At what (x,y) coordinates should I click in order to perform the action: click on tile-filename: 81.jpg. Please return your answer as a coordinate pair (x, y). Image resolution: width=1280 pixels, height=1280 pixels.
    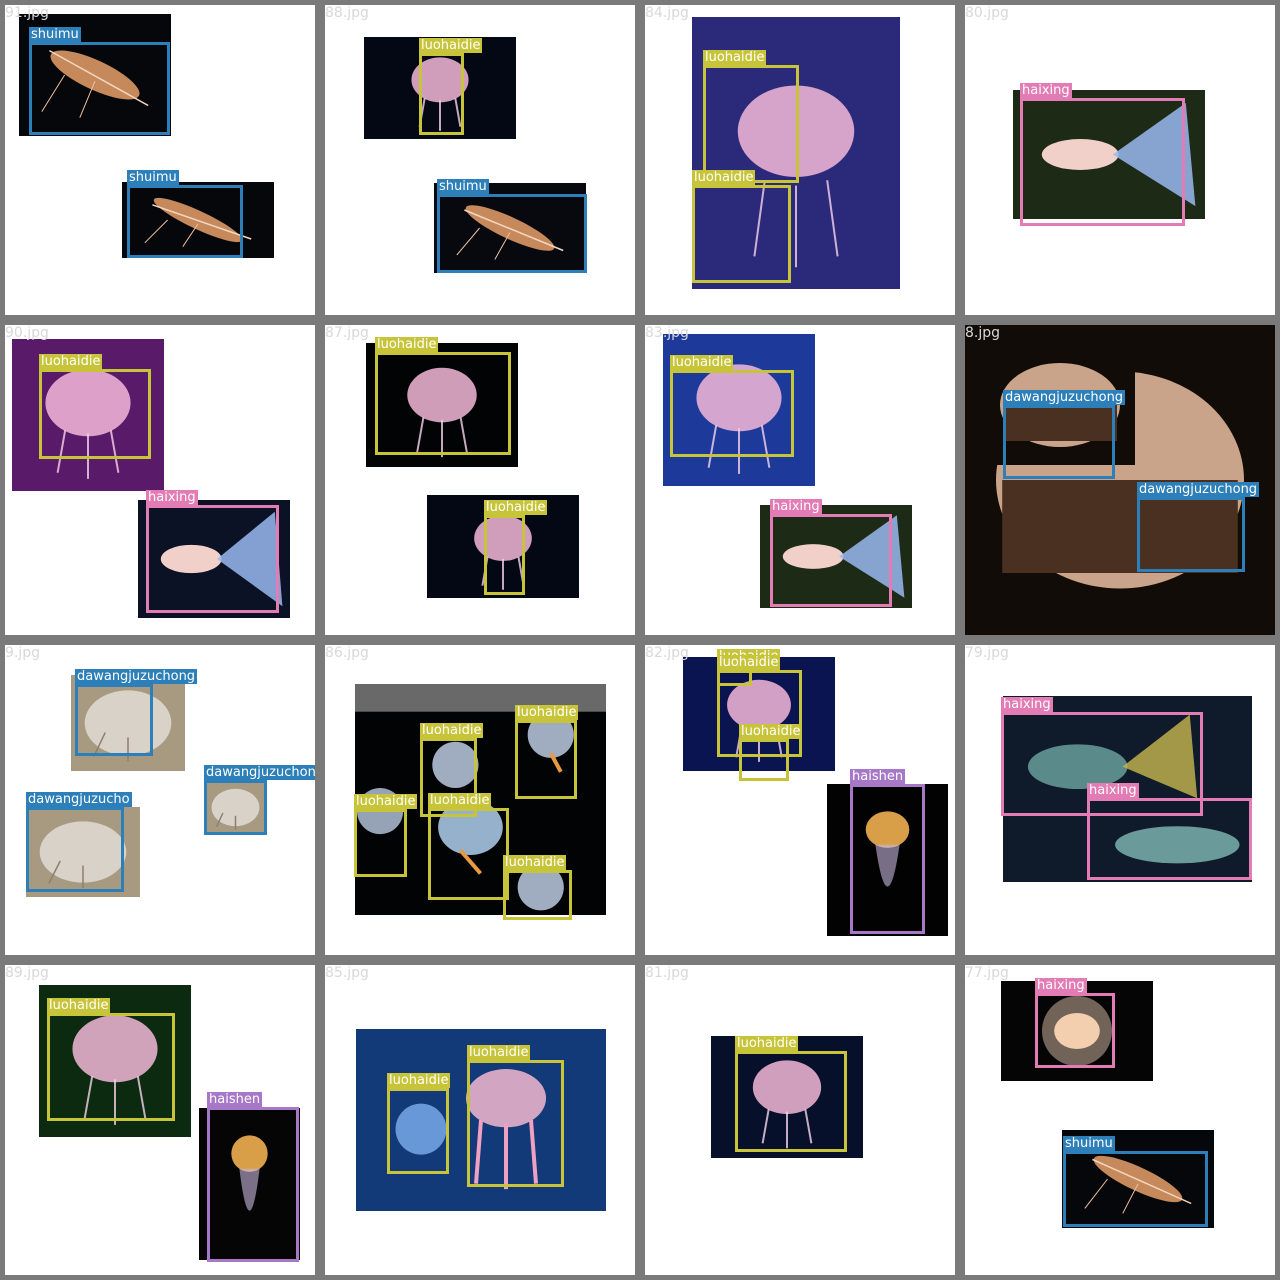
    Looking at the image, I should click on (667, 973).